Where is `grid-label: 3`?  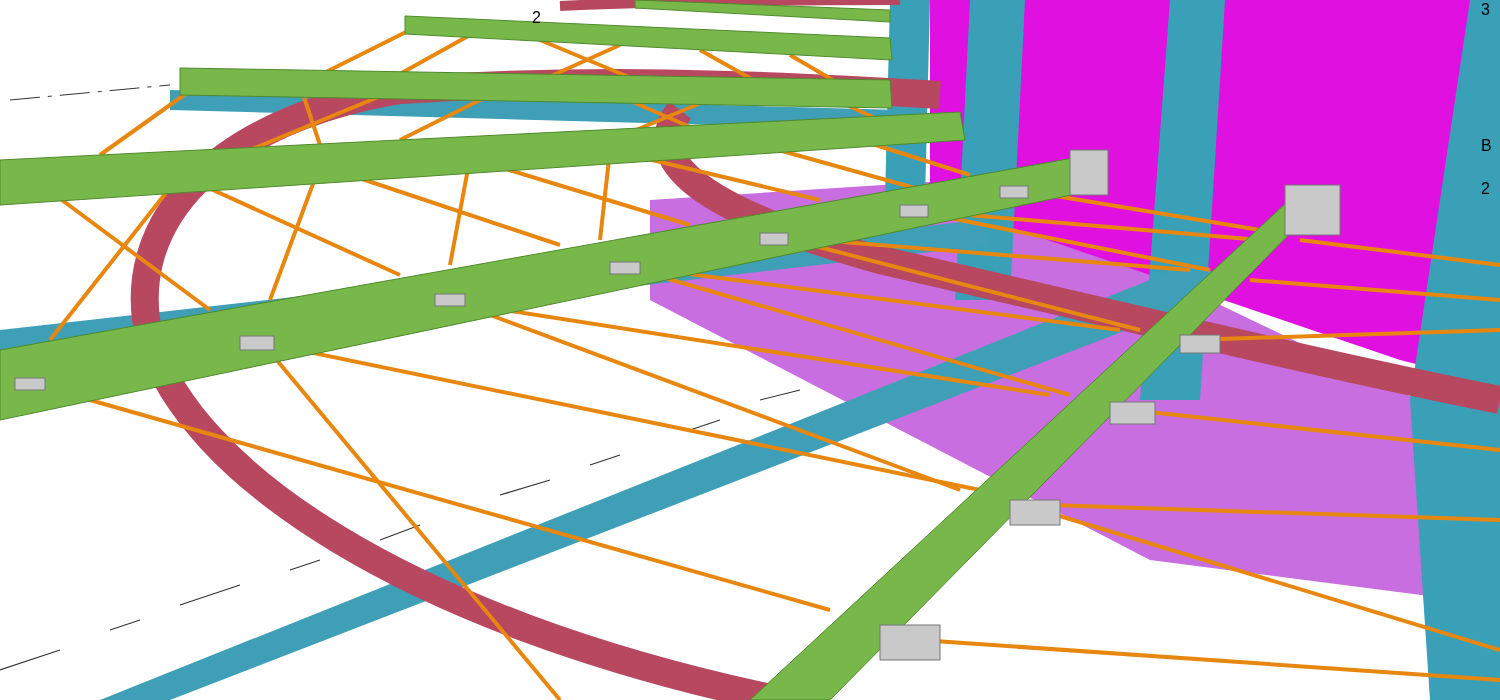
grid-label: 3 is located at coordinates (1485, 10).